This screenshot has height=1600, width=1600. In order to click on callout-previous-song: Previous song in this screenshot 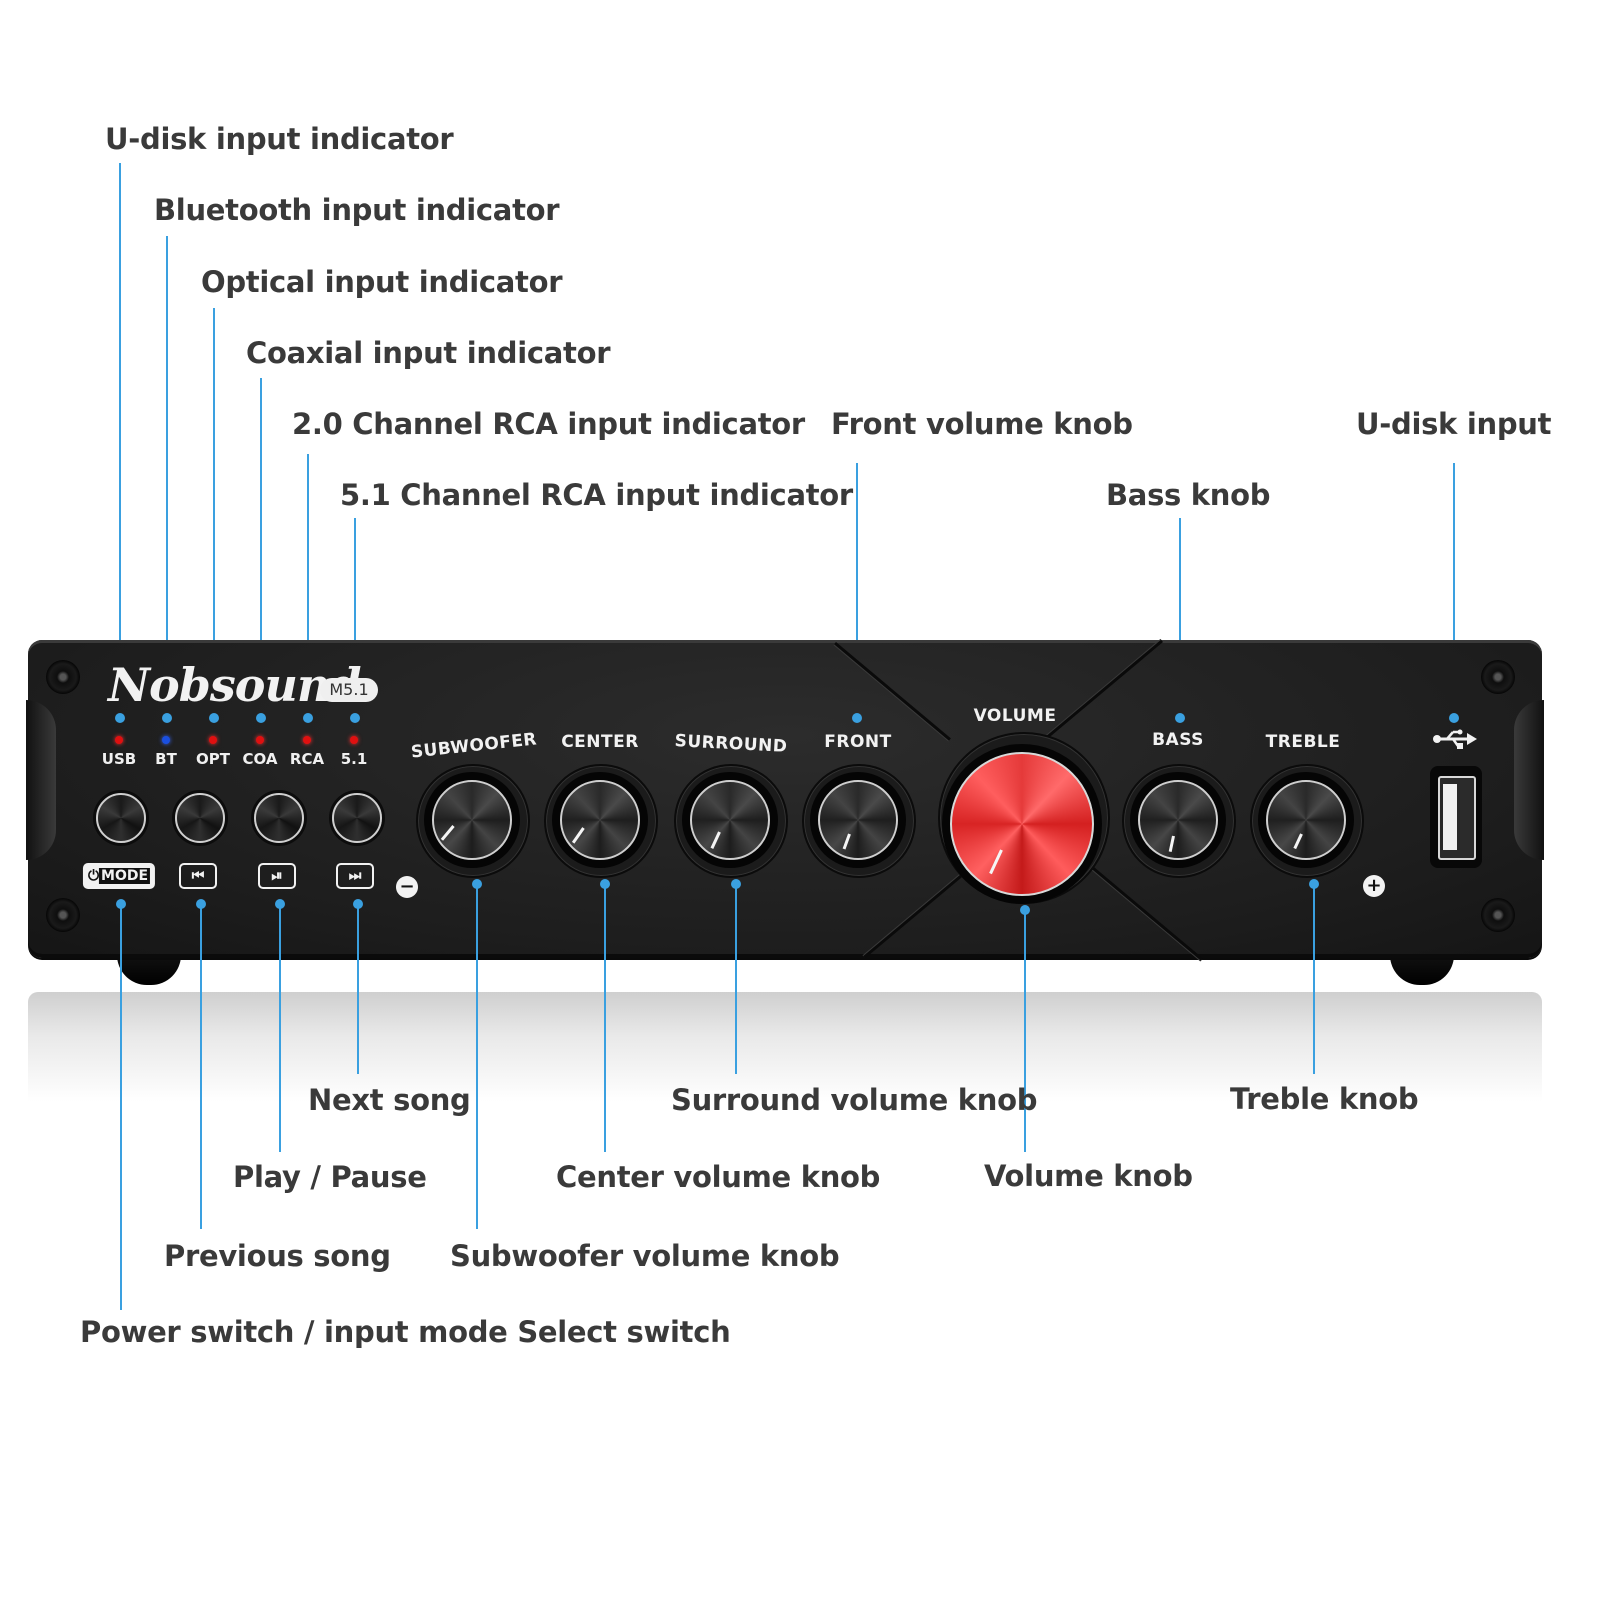, I will do `click(277, 1256)`.